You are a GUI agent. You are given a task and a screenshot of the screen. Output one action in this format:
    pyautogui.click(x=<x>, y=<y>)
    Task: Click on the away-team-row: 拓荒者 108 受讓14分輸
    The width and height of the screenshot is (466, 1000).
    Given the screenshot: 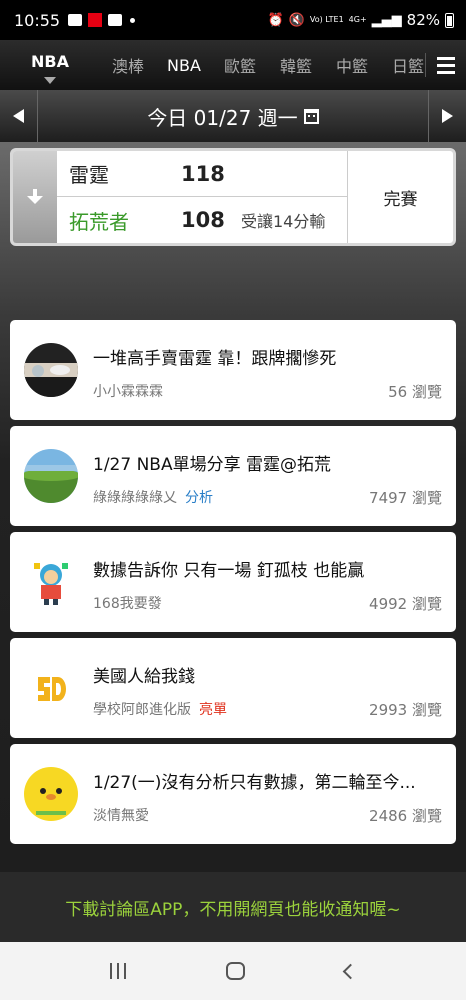 What is the action you would take?
    pyautogui.click(x=202, y=220)
    